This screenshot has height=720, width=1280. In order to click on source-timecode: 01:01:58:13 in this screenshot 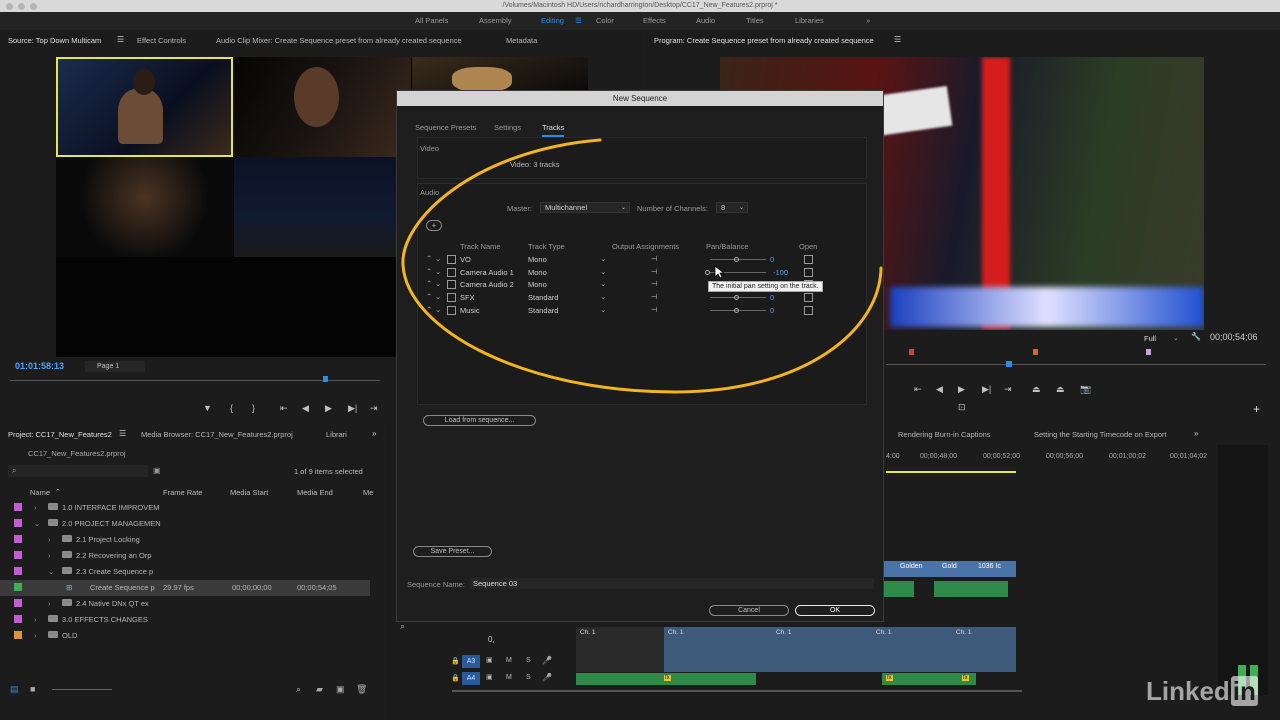, I will do `click(39, 366)`.